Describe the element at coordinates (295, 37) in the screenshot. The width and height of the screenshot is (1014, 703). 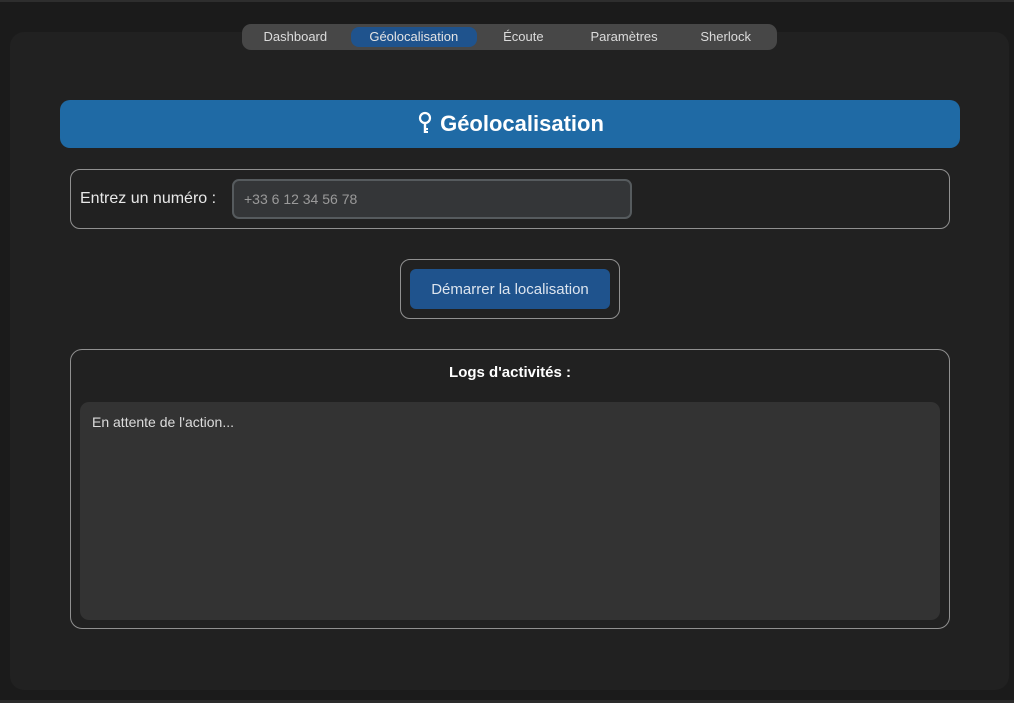
I see `tab-dashboard: Dashboard` at that location.